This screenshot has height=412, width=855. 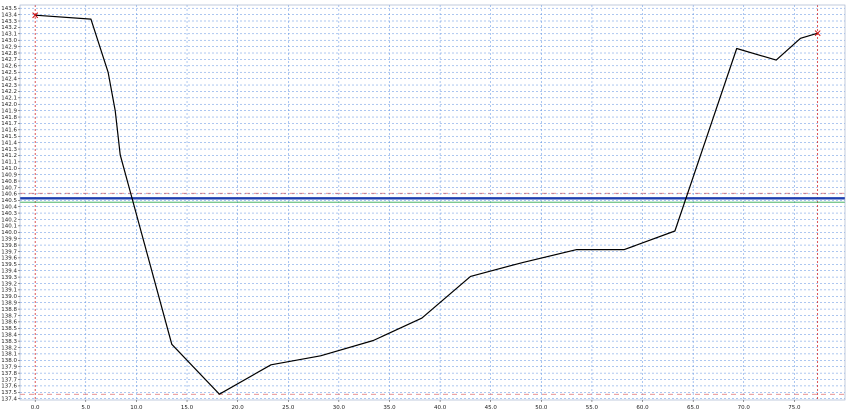 I want to click on y-tick-label: 140.3, so click(x=9, y=214).